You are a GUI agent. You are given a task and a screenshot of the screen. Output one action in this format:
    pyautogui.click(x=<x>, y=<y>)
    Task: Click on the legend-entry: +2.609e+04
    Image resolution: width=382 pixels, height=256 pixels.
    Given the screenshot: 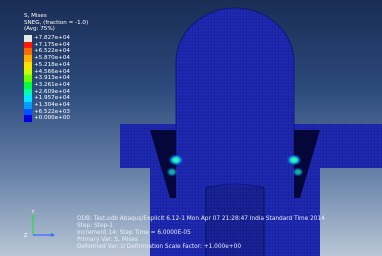 What is the action you would take?
    pyautogui.click(x=56, y=92)
    